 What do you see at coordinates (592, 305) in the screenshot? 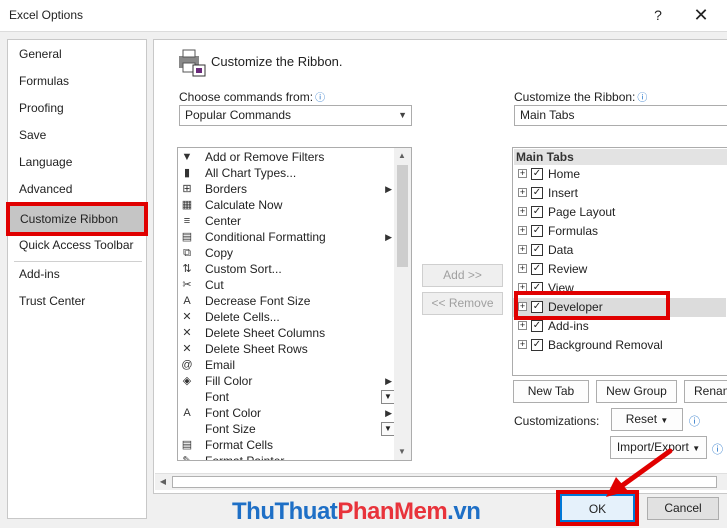
I see `developer-highlight` at bounding box center [592, 305].